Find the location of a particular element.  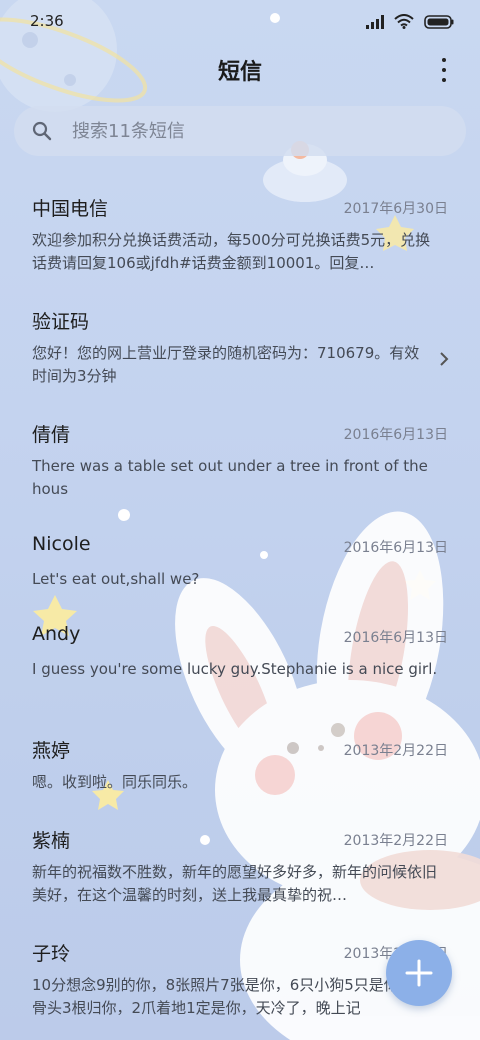

message-sender: 紫楠 is located at coordinates (51, 841).